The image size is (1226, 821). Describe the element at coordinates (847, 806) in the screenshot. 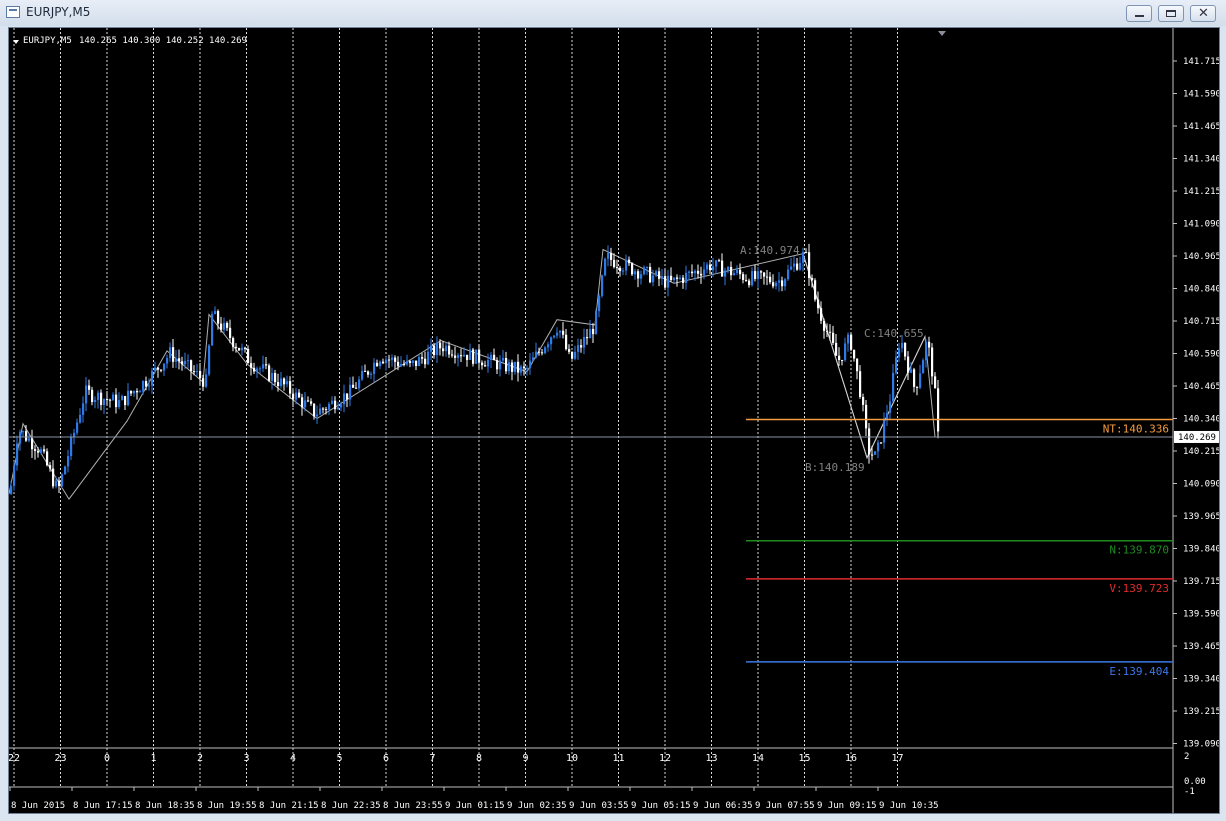

I see `time-label: 9 Jun 09:15` at that location.